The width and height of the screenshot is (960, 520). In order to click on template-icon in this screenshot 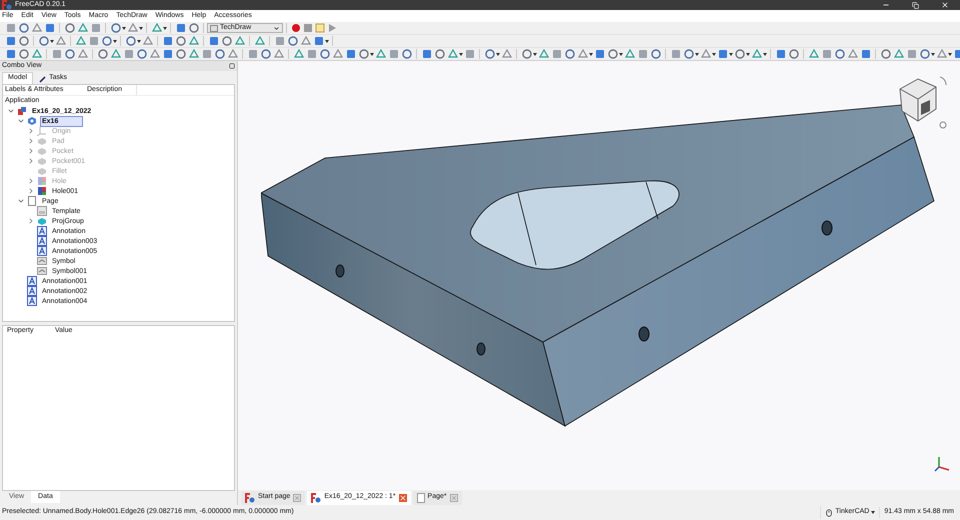, I will do `click(42, 211)`.